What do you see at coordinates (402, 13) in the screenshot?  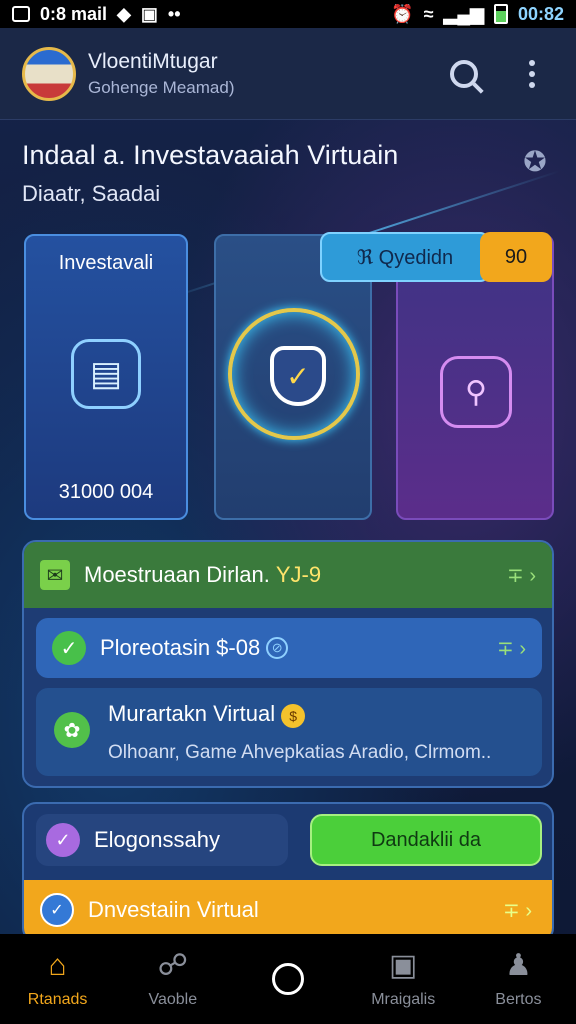 I see `alarm-icon: ⏰` at bounding box center [402, 13].